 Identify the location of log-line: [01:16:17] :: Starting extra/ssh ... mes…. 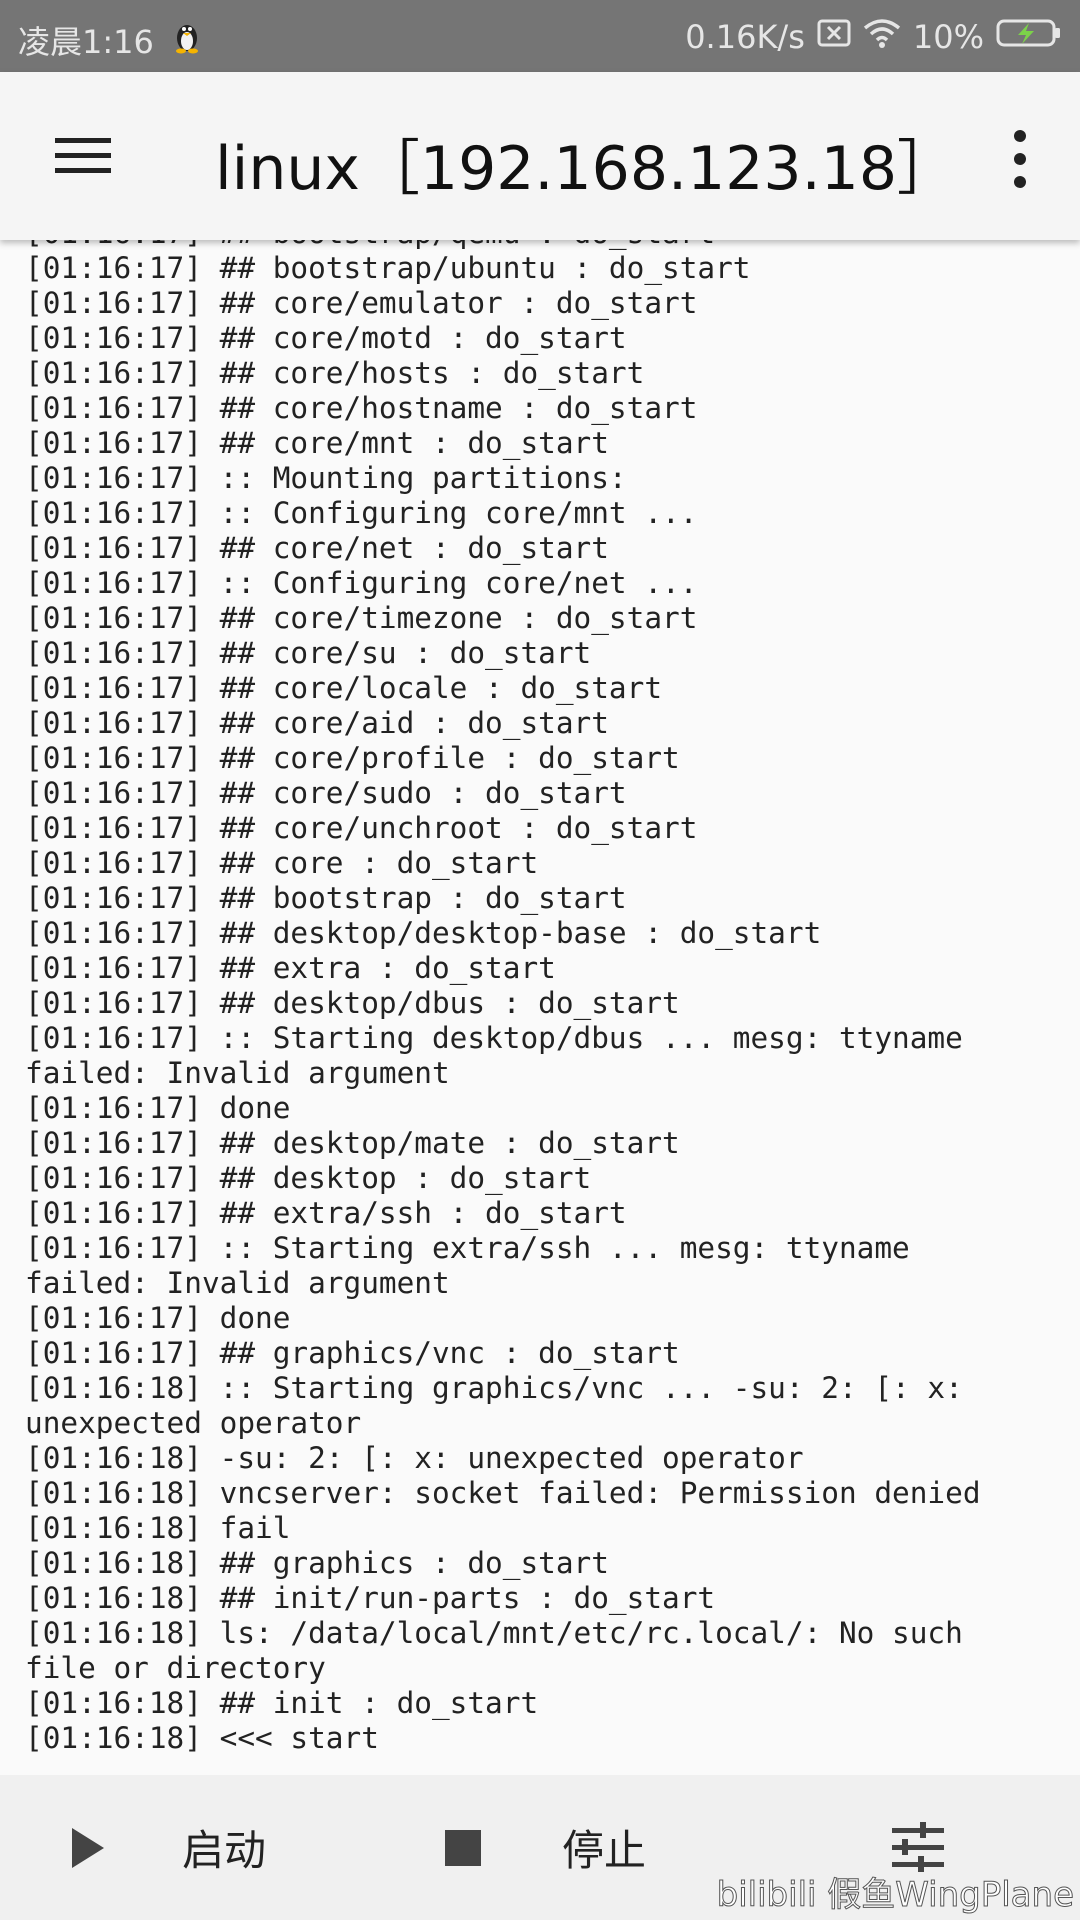
(467, 1248).